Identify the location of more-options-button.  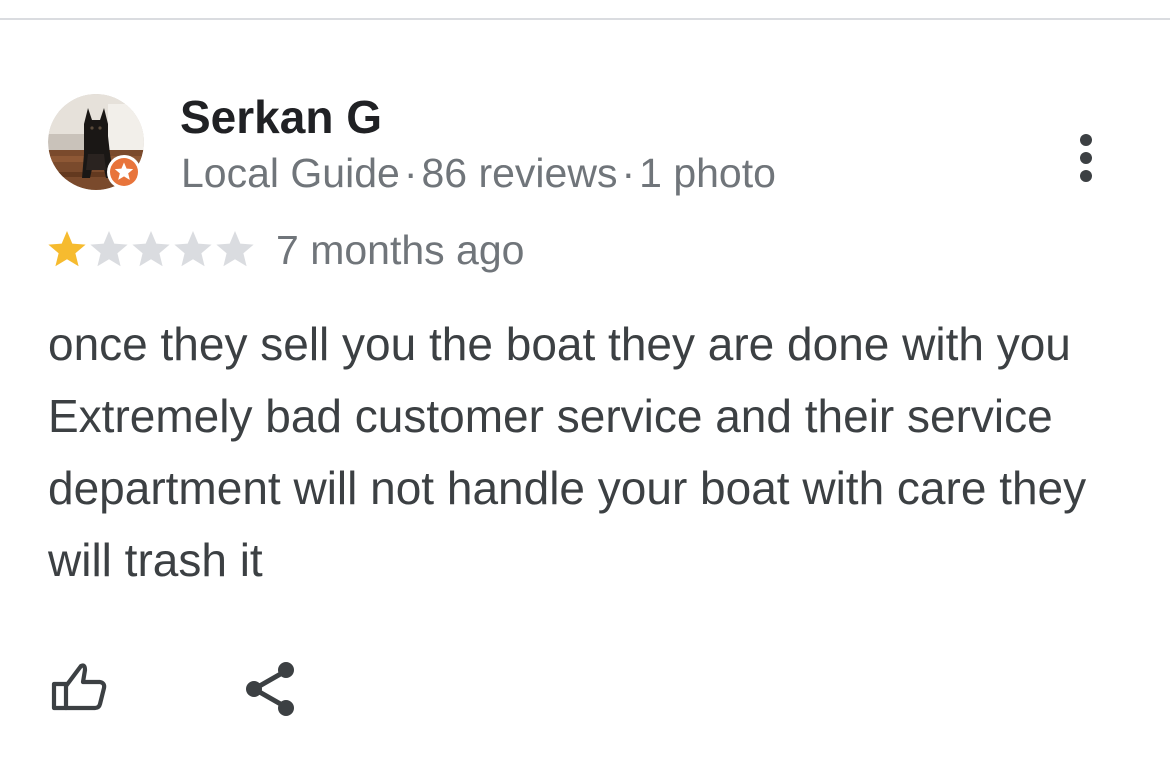
(1086, 158).